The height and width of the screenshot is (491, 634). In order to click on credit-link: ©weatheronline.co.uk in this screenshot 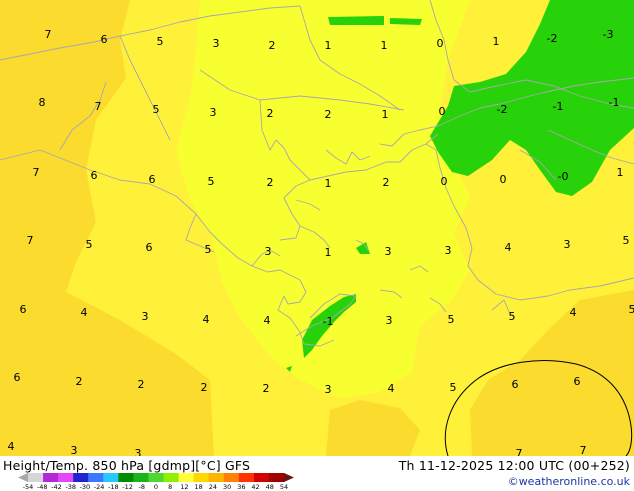, I will do `click(569, 481)`.